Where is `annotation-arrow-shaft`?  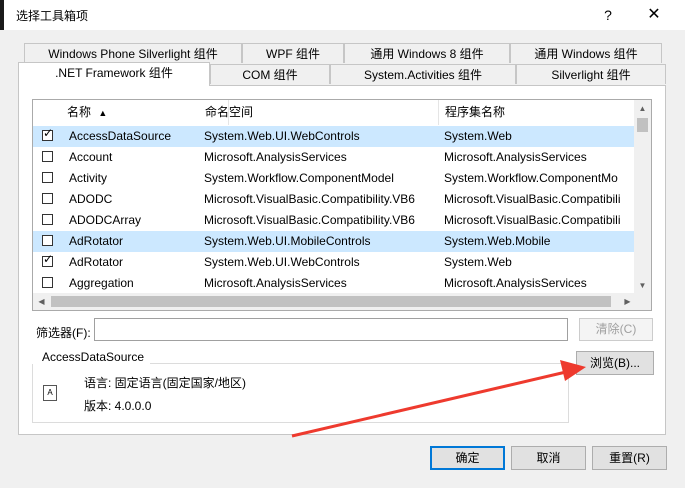
annotation-arrow-shaft is located at coordinates (429, 404).